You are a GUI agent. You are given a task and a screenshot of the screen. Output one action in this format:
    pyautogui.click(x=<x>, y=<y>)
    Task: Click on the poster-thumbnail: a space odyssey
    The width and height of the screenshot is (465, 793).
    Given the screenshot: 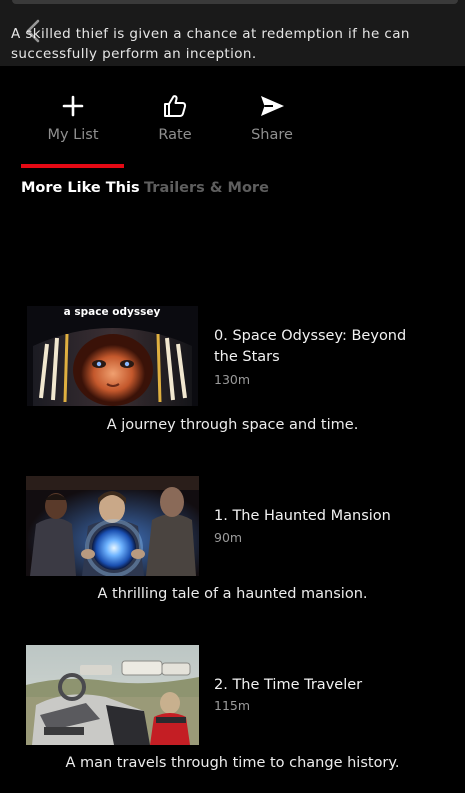 What is the action you would take?
    pyautogui.click(x=112, y=356)
    